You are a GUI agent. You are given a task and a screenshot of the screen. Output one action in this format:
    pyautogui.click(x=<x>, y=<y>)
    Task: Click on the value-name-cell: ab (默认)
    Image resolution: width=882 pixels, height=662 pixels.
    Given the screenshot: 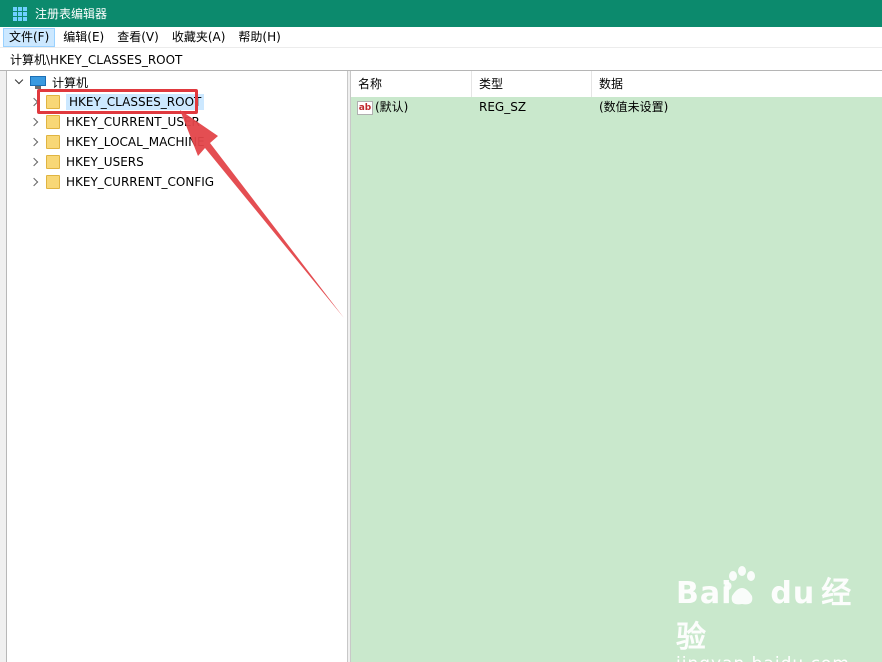 What is the action you would take?
    pyautogui.click(x=411, y=107)
    